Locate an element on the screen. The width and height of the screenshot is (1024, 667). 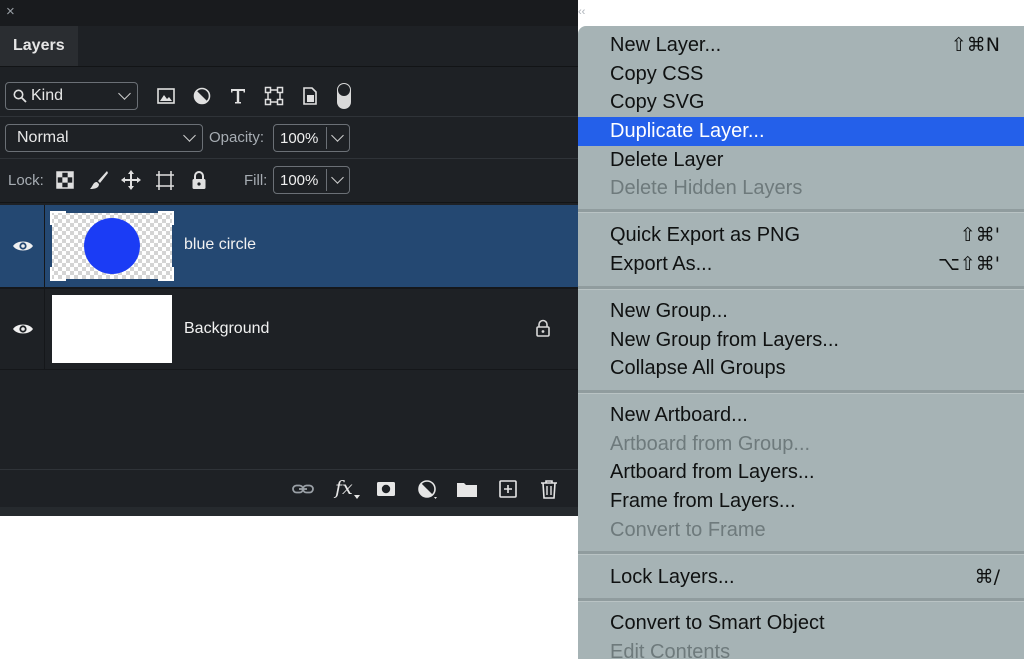
image-filter-icon is located at coordinates (166, 96).